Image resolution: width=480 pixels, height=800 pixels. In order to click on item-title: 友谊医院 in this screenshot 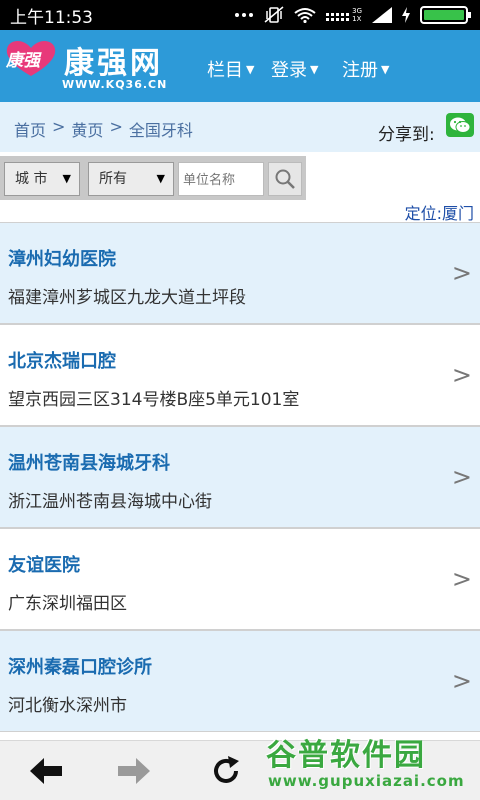, I will do `click(44, 565)`.